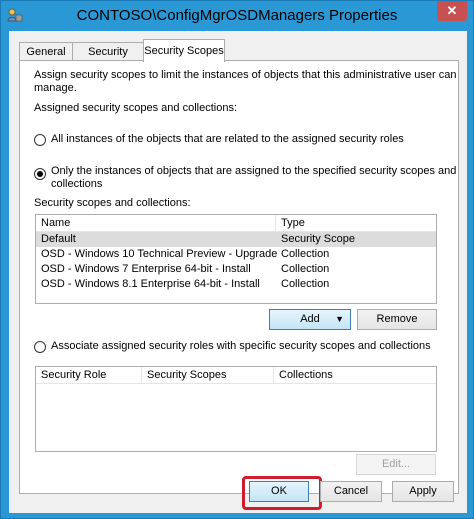 This screenshot has height=519, width=474. Describe the element at coordinates (58, 239) in the screenshot. I see `row-name: Default` at that location.